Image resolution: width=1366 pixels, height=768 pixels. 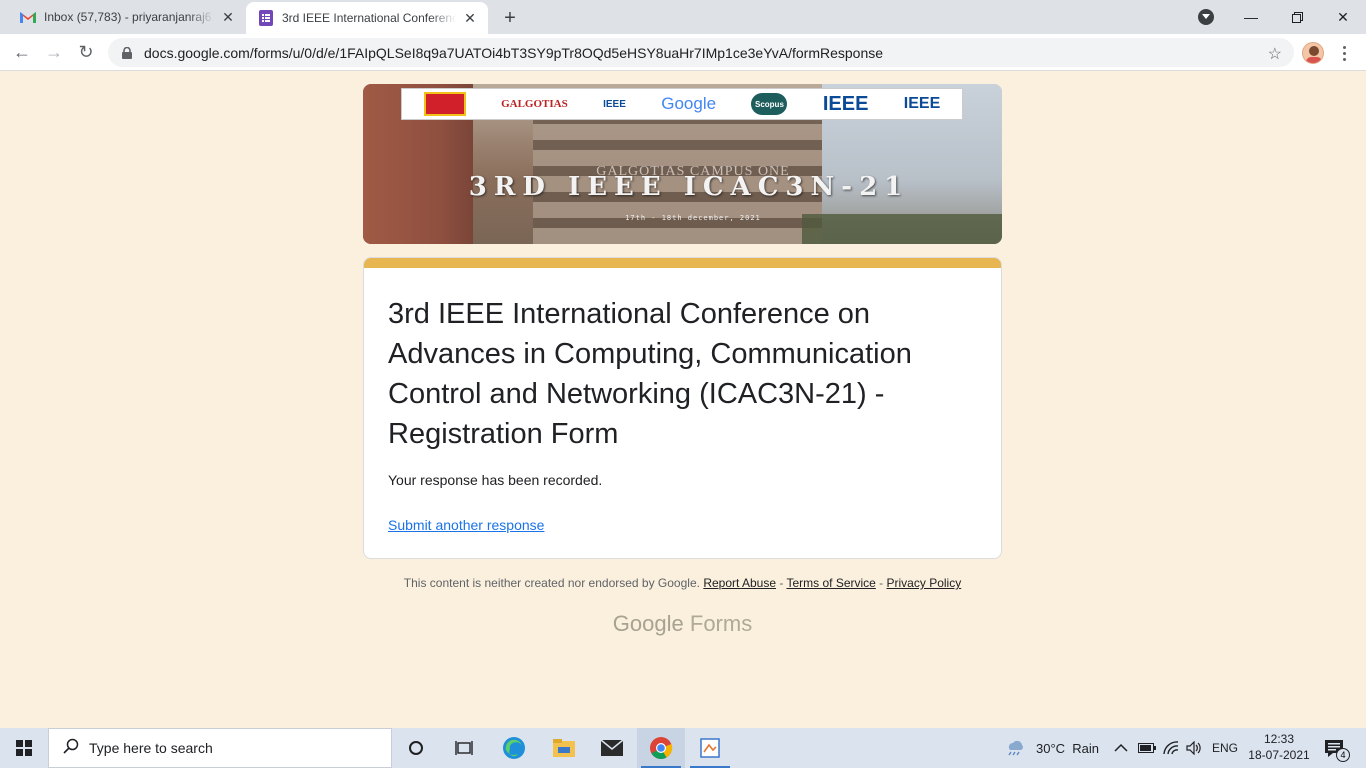 I want to click on clock-date: 18-07-2021, so click(x=1279, y=755).